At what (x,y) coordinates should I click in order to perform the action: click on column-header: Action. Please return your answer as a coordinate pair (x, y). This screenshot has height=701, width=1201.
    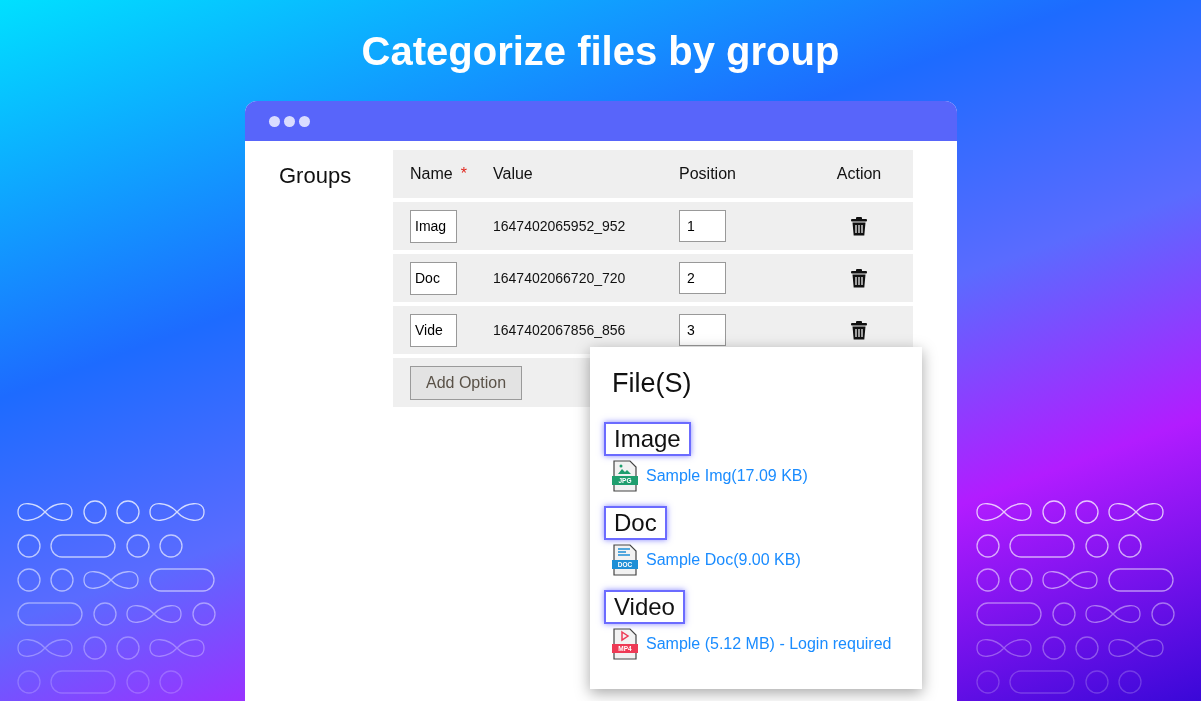
    Looking at the image, I should click on (859, 173).